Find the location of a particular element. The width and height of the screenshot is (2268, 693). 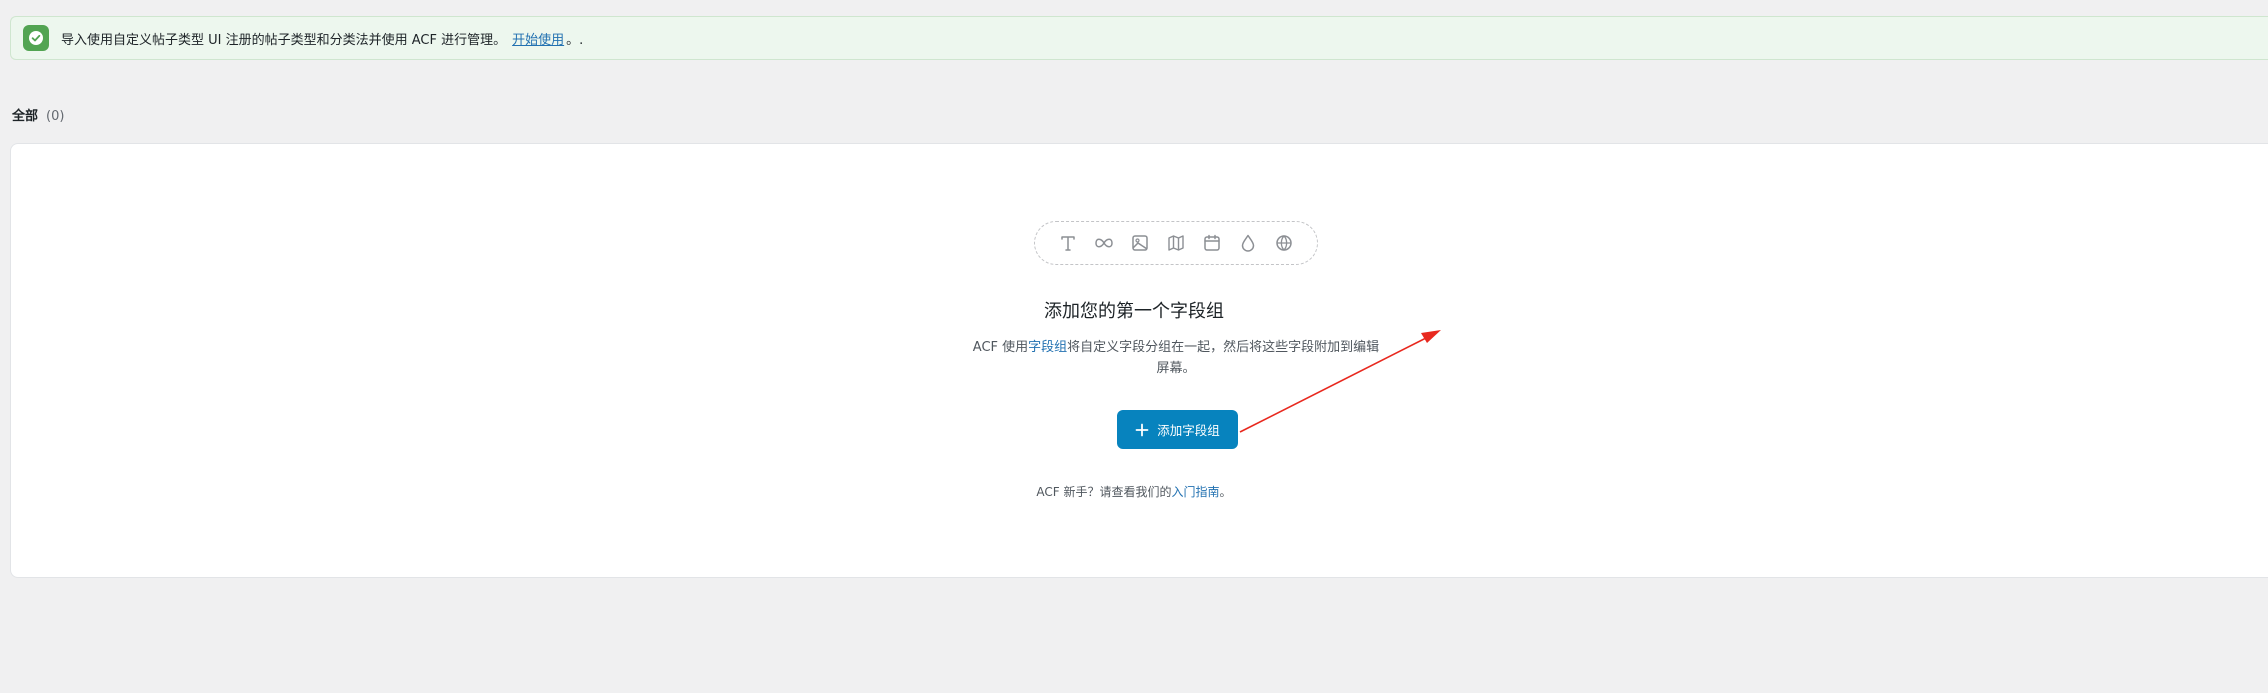

desc-suffix: 将自定义字段分组在一起，然后将这些字段附加到编辑屏幕。 is located at coordinates (1223, 358).